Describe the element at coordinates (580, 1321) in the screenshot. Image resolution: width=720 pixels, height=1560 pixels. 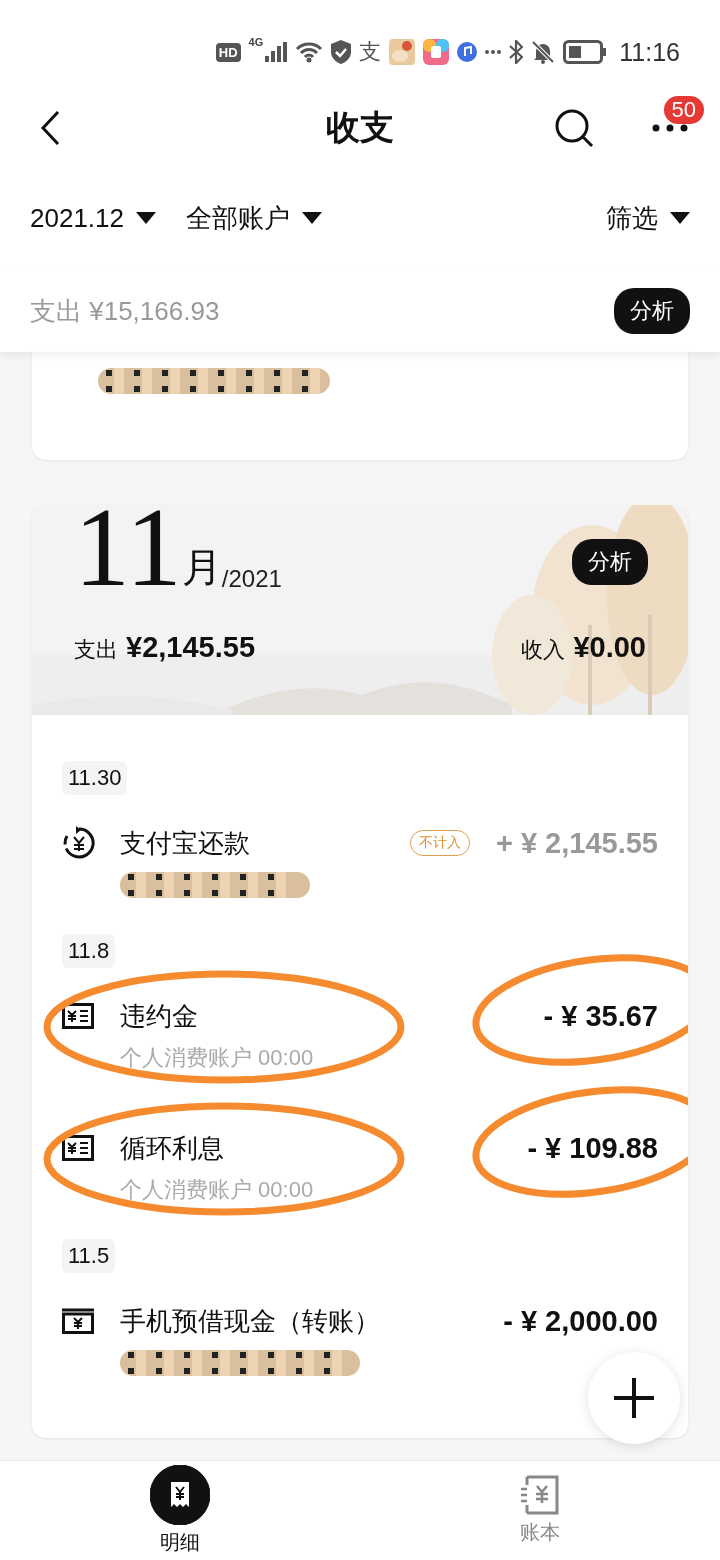
I see `transaction-amount: - ¥ 2,000.00` at that location.